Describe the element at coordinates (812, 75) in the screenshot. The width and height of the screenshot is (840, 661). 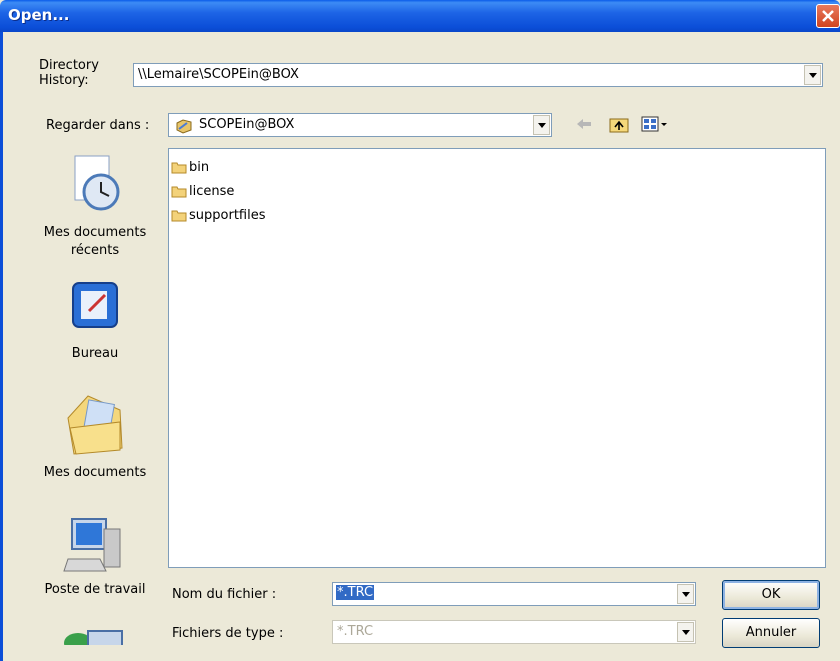
I see `directory-history-dropdown-button` at that location.